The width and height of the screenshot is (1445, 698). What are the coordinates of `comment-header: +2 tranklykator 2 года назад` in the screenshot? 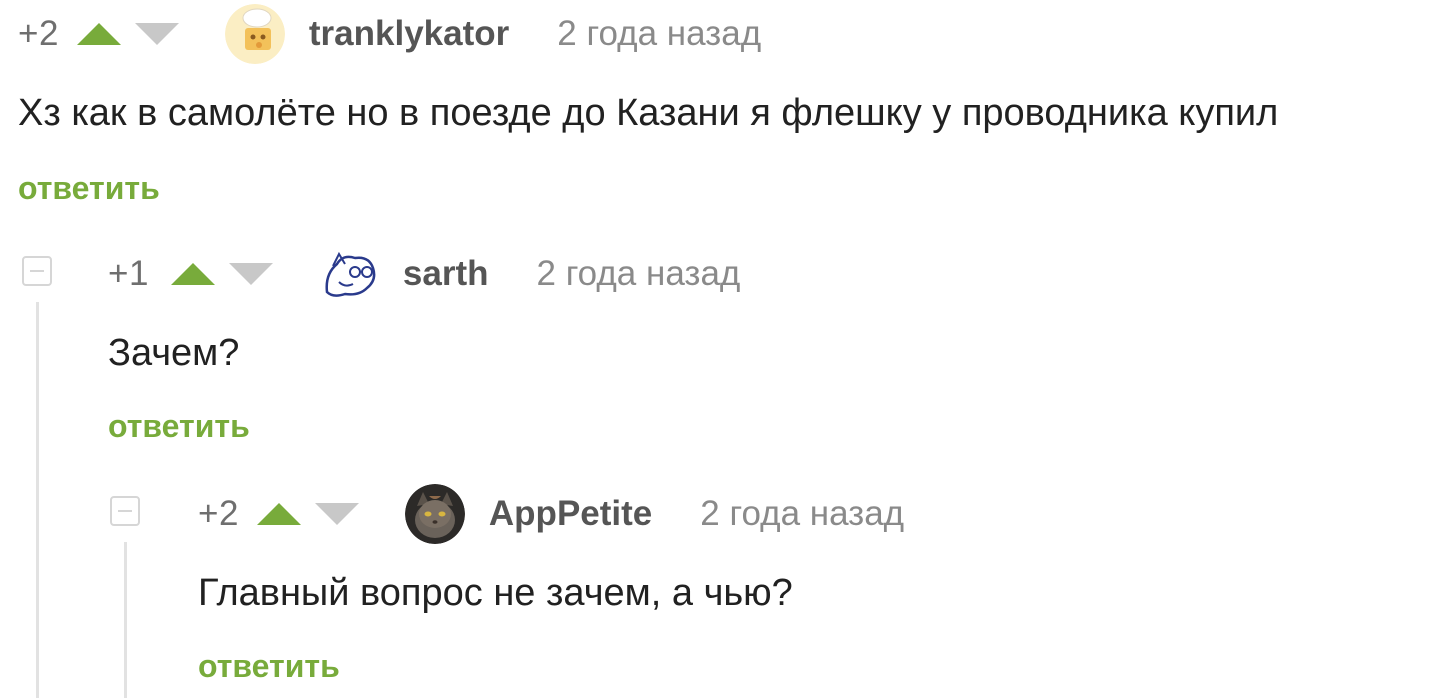 It's located at (389, 34).